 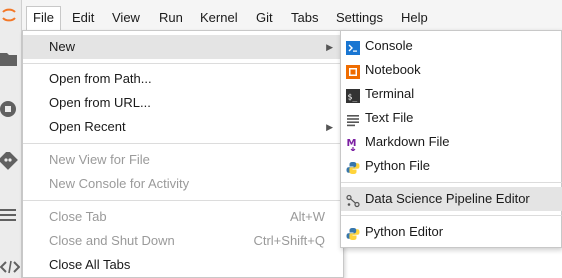 What do you see at coordinates (183, 241) in the screenshot?
I see `menu-item-close-shutdown: Close and Shut Down Ctrl+Shift+Q` at bounding box center [183, 241].